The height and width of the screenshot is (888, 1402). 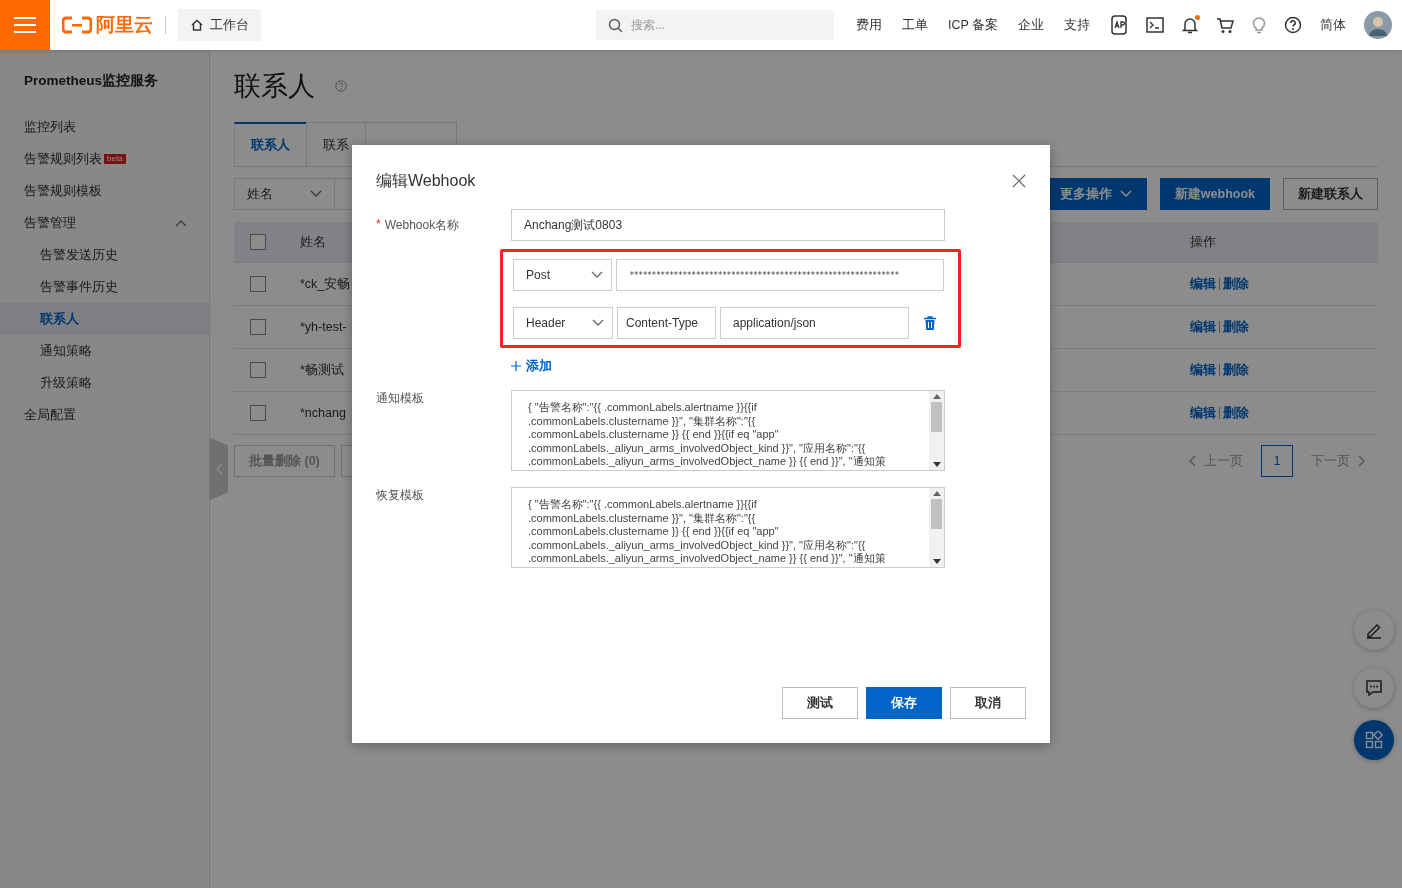 I want to click on chat-icon, so click(x=1374, y=688).